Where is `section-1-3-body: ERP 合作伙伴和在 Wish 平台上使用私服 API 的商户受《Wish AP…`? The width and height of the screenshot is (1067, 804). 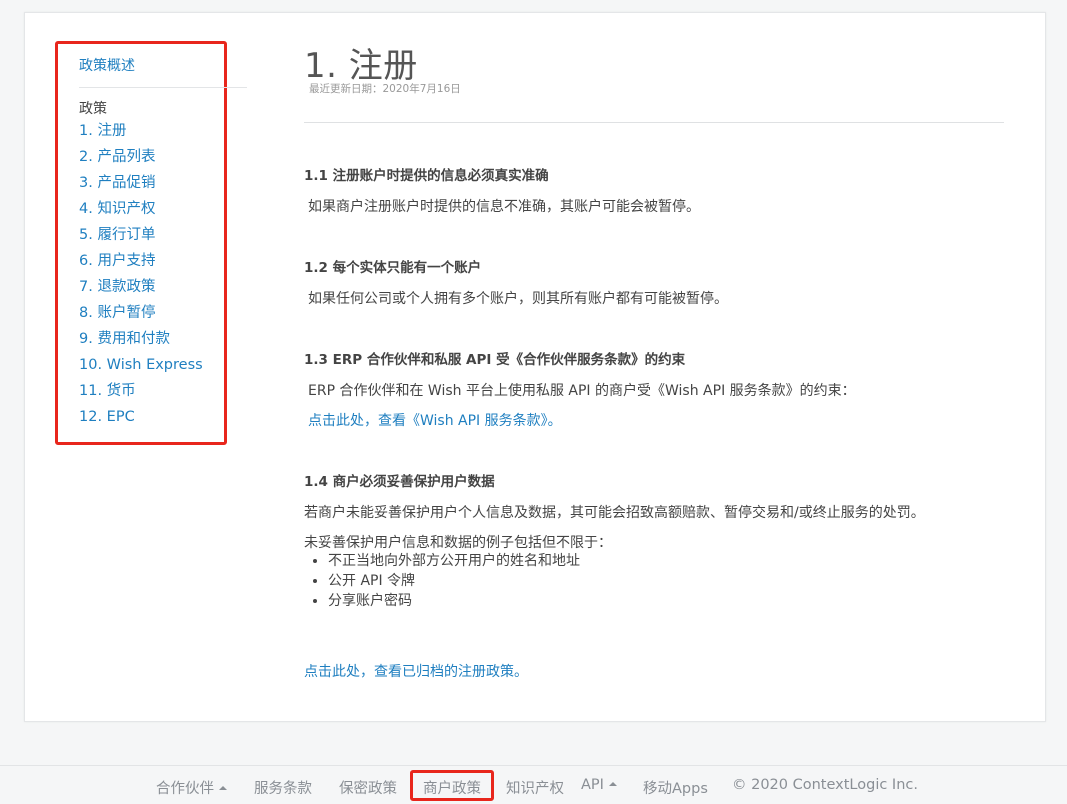 section-1-3-body: ERP 合作伙伴和在 Wish 平台上使用私服 API 的商户受《Wish AP… is located at coordinates (582, 391).